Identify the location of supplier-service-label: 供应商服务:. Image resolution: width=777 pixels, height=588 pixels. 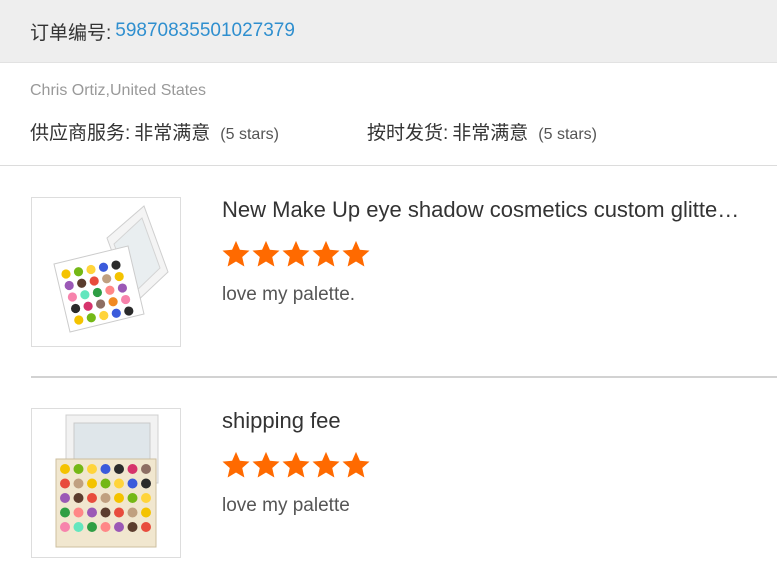
(80, 133).